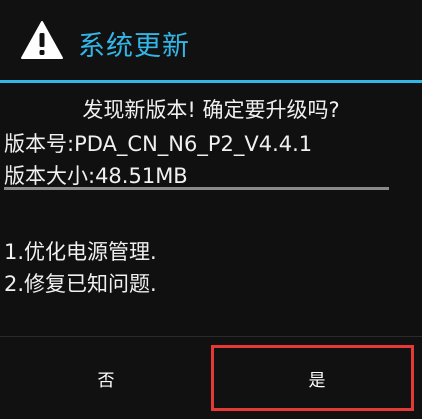 Image resolution: width=422 pixels, height=419 pixels. What do you see at coordinates (317, 378) in the screenshot?
I see `confirm-button: 是` at bounding box center [317, 378].